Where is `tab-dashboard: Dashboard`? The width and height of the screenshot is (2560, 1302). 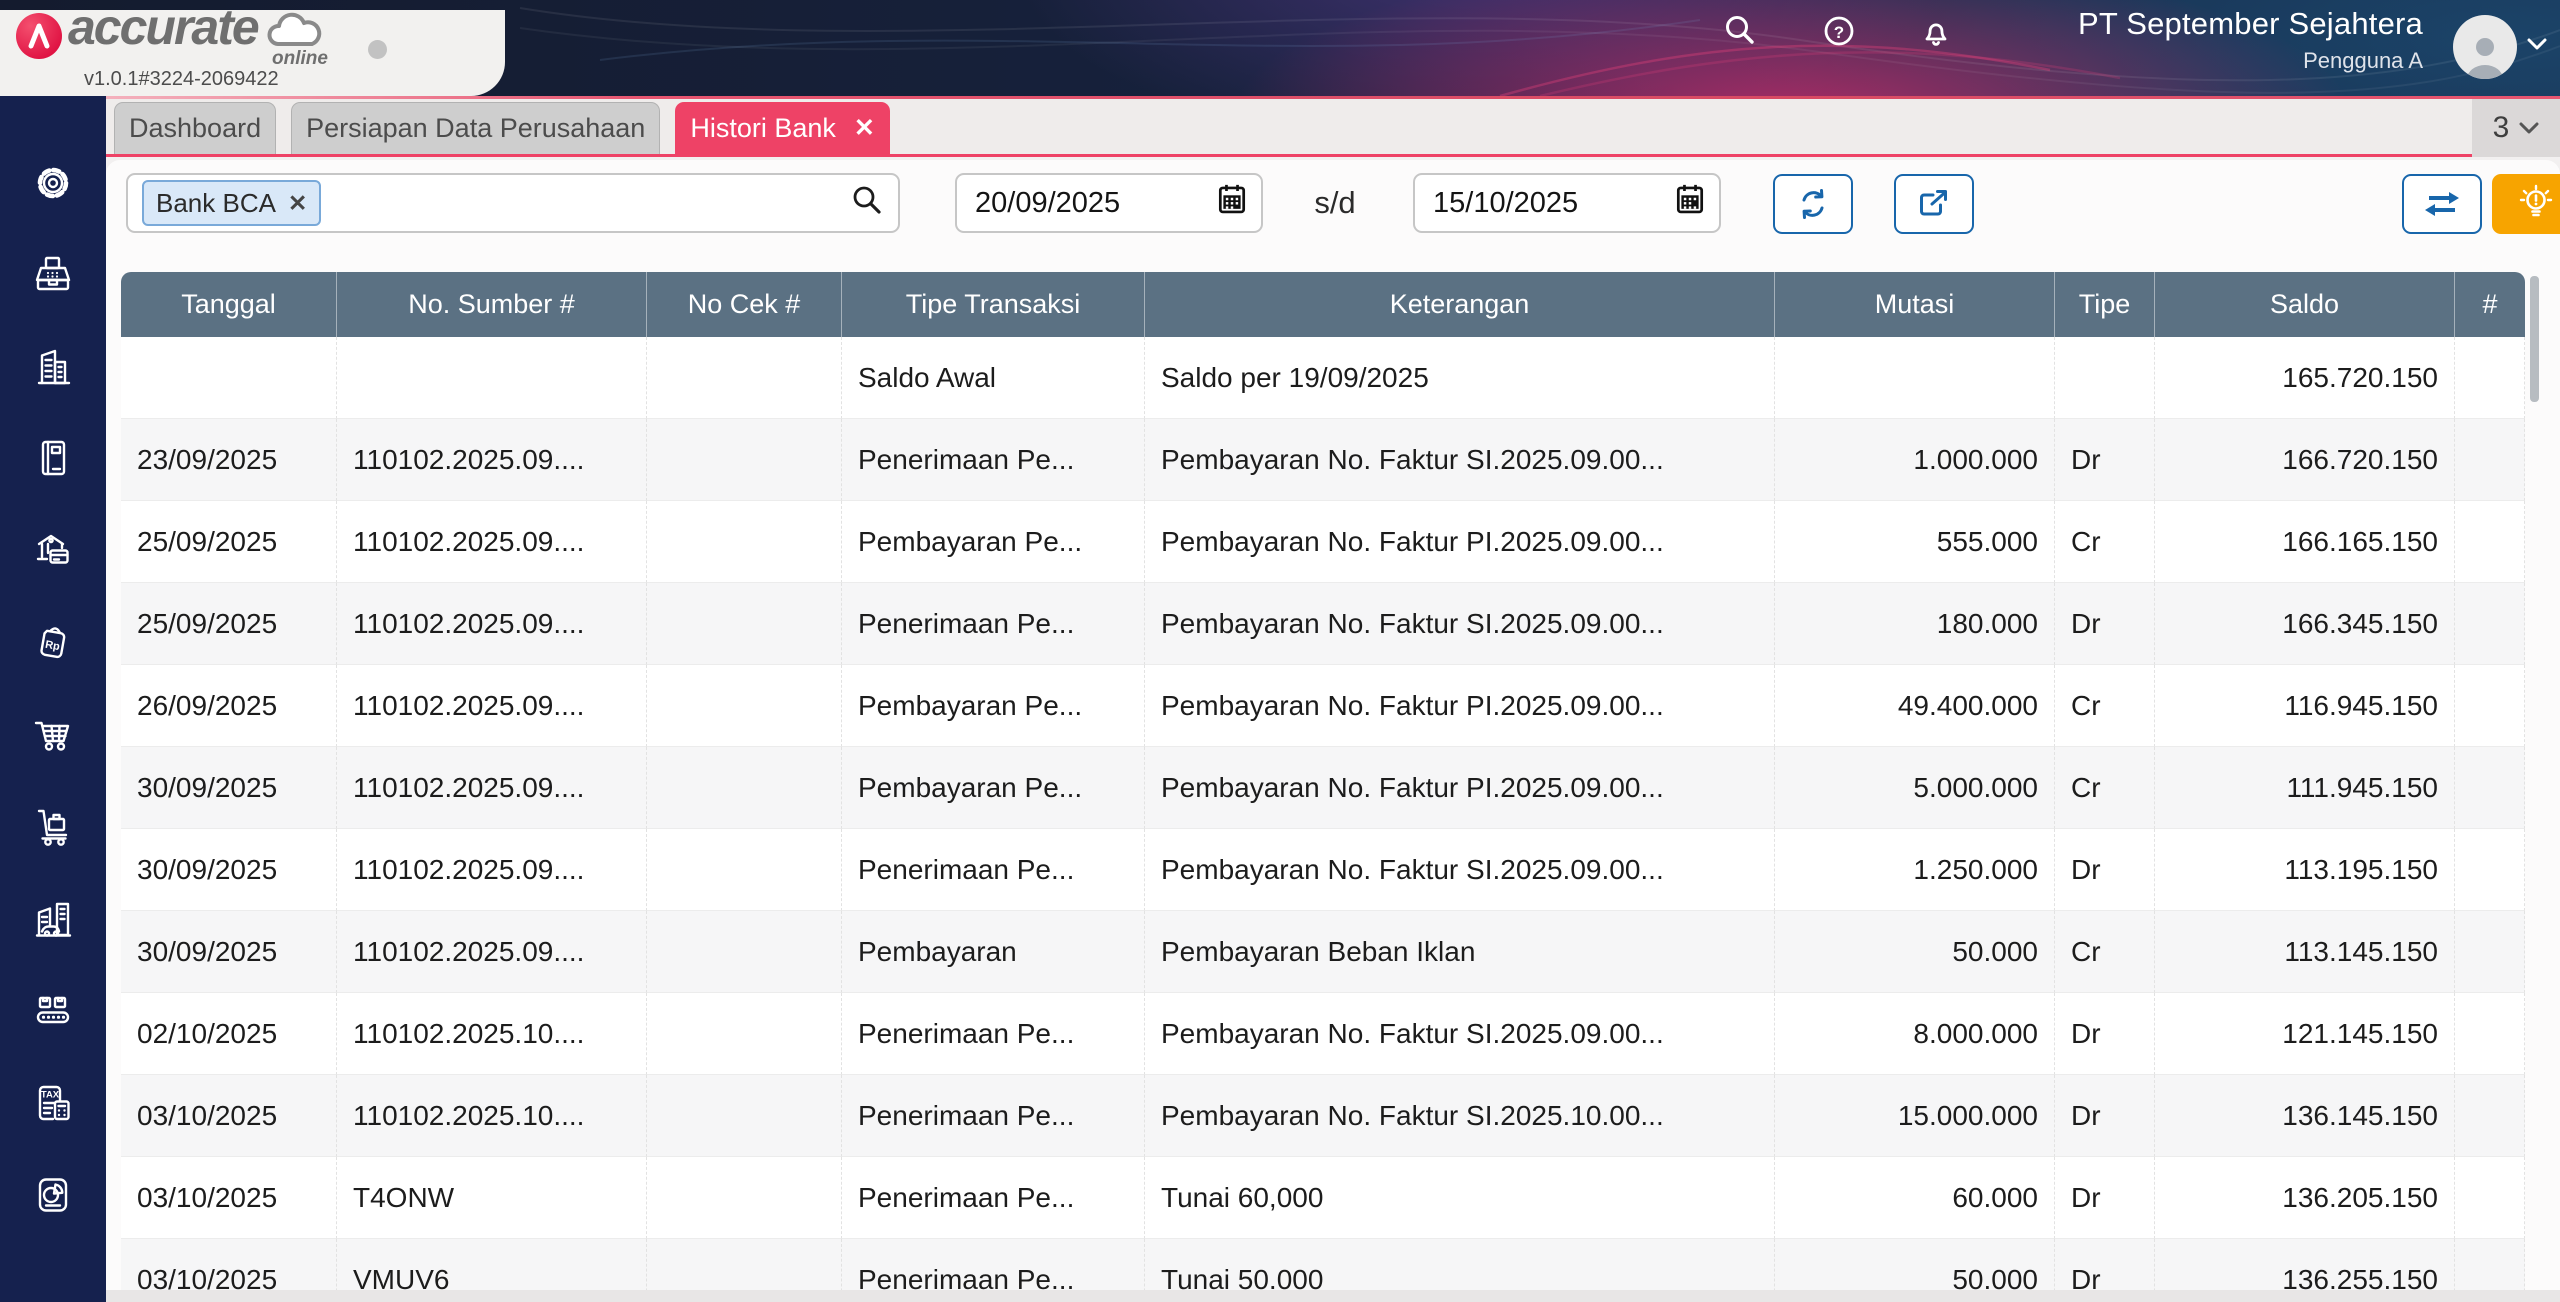 tab-dashboard: Dashboard is located at coordinates (195, 128).